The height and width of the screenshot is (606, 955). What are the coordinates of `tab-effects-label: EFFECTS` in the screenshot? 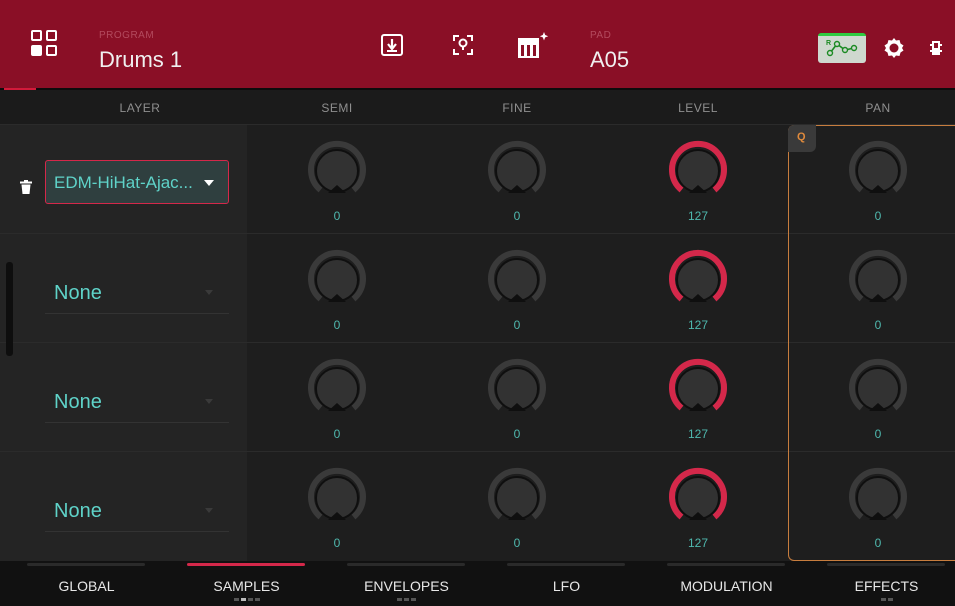 It's located at (886, 586).